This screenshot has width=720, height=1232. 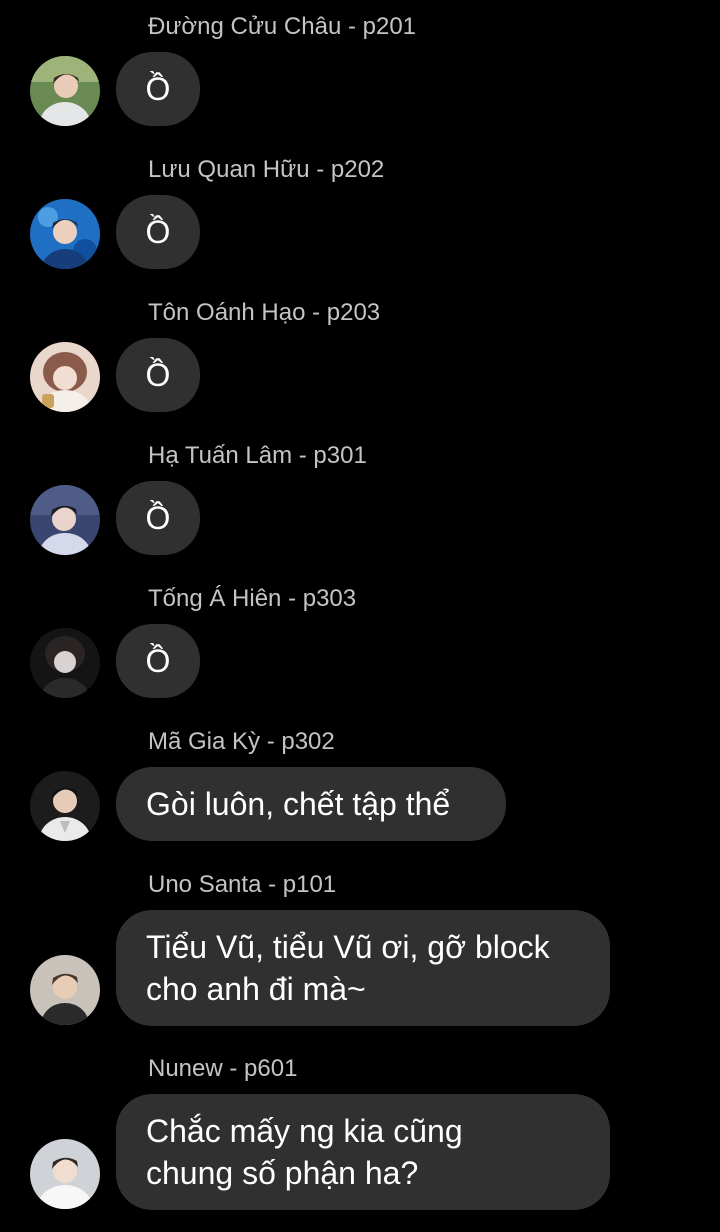 I want to click on sender-name: Tống Á Hiên - p303, so click(x=252, y=598).